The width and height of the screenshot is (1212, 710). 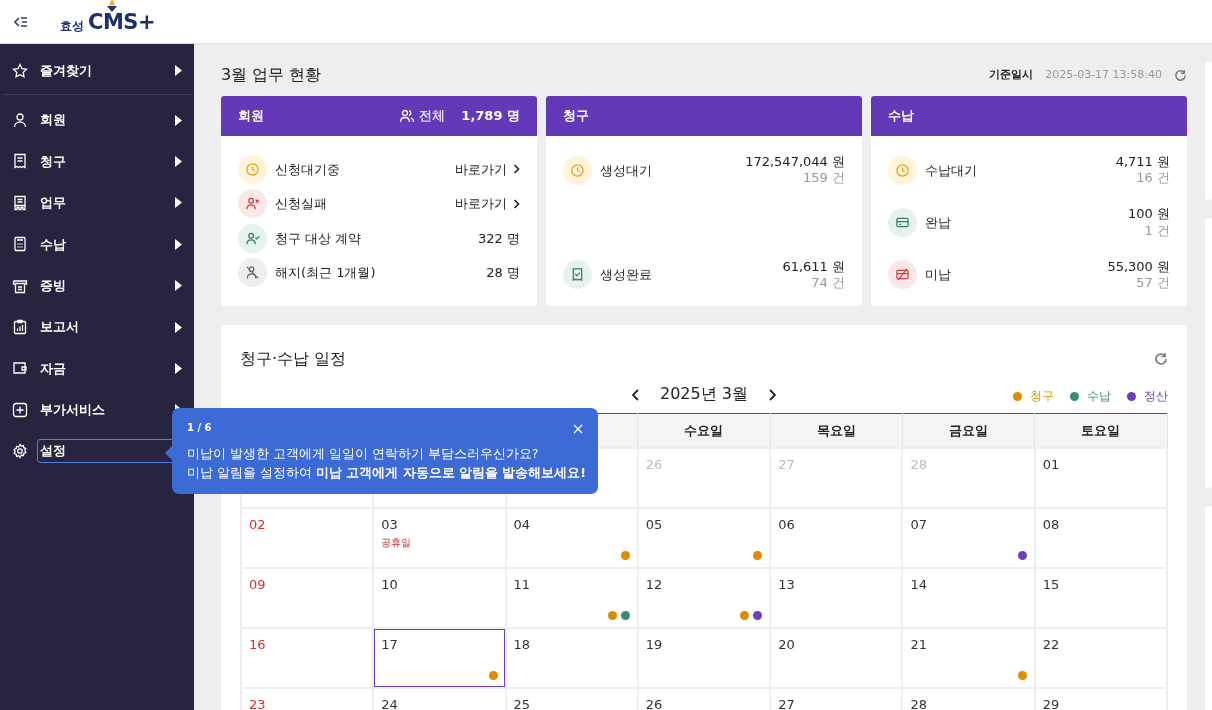 What do you see at coordinates (522, 644) in the screenshot?
I see `day-number: 18` at bounding box center [522, 644].